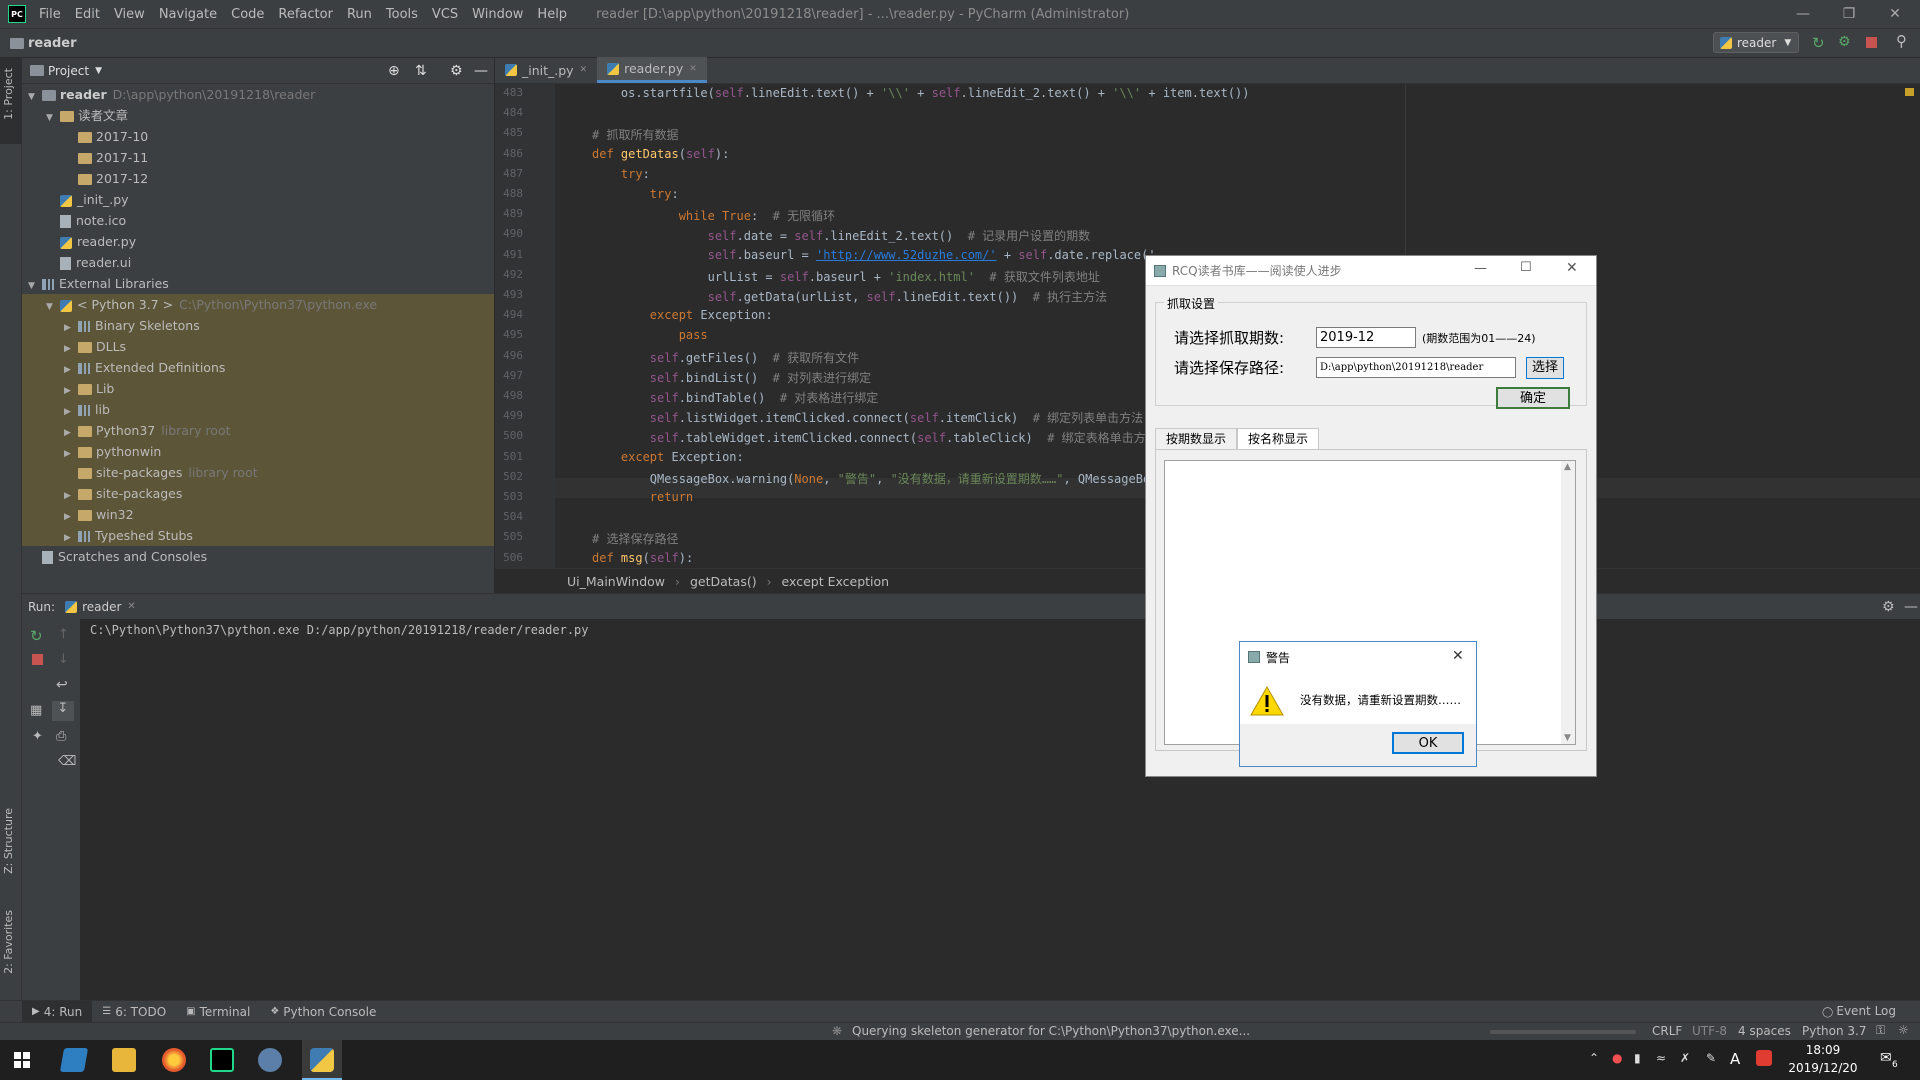 Image resolution: width=1920 pixels, height=1080 pixels. I want to click on inspector-icon: ☼, so click(1903, 1030).